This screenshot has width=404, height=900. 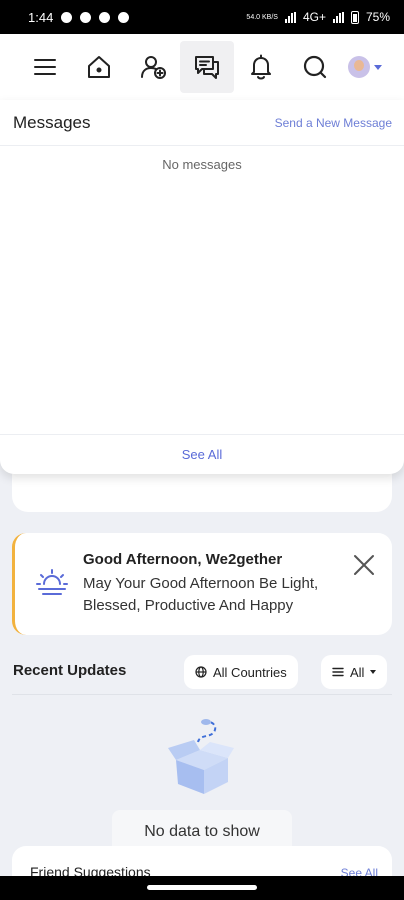 What do you see at coordinates (52, 122) in the screenshot?
I see `messages-title: Messages` at bounding box center [52, 122].